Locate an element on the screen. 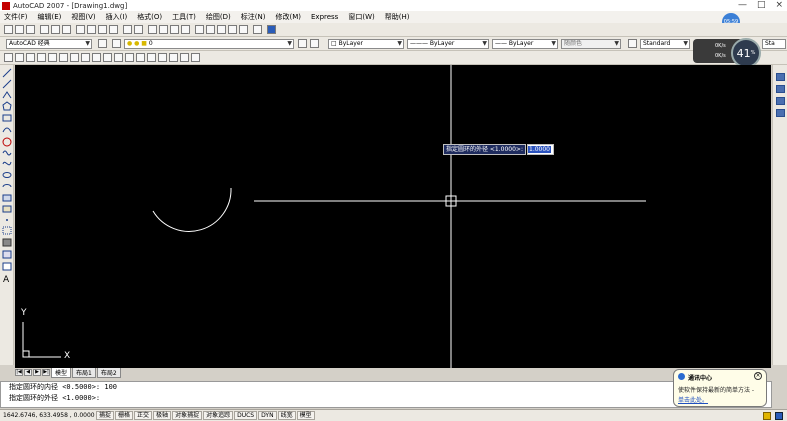  hatch-icon is located at coordinates (7, 230).